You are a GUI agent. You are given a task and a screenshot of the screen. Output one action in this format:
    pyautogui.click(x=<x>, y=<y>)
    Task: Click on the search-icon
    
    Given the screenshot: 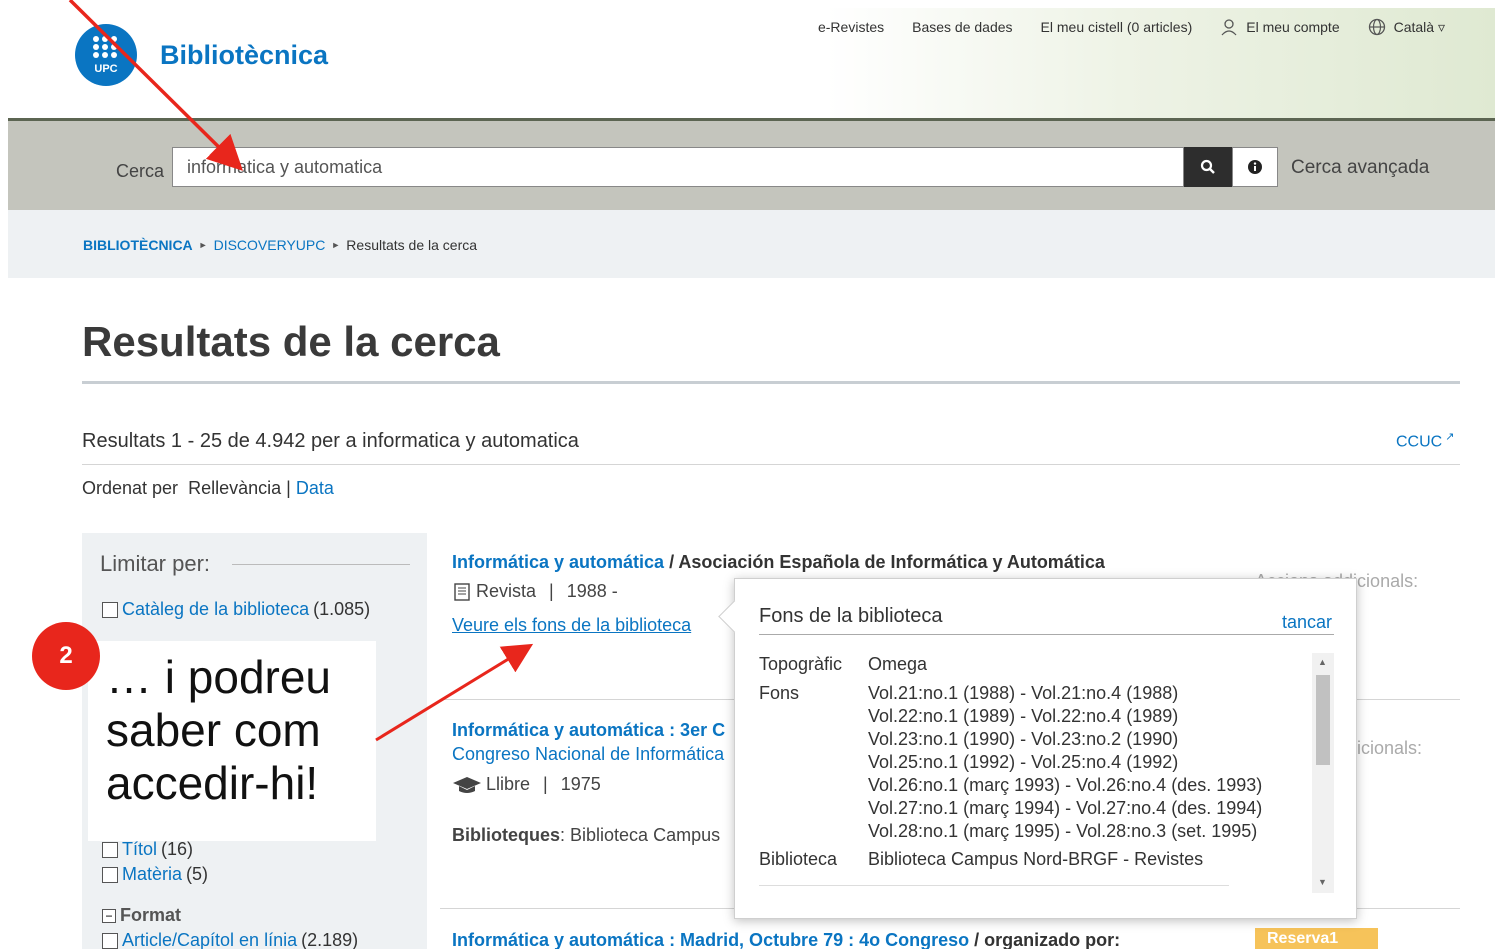 What is the action you would take?
    pyautogui.click(x=1207, y=166)
    